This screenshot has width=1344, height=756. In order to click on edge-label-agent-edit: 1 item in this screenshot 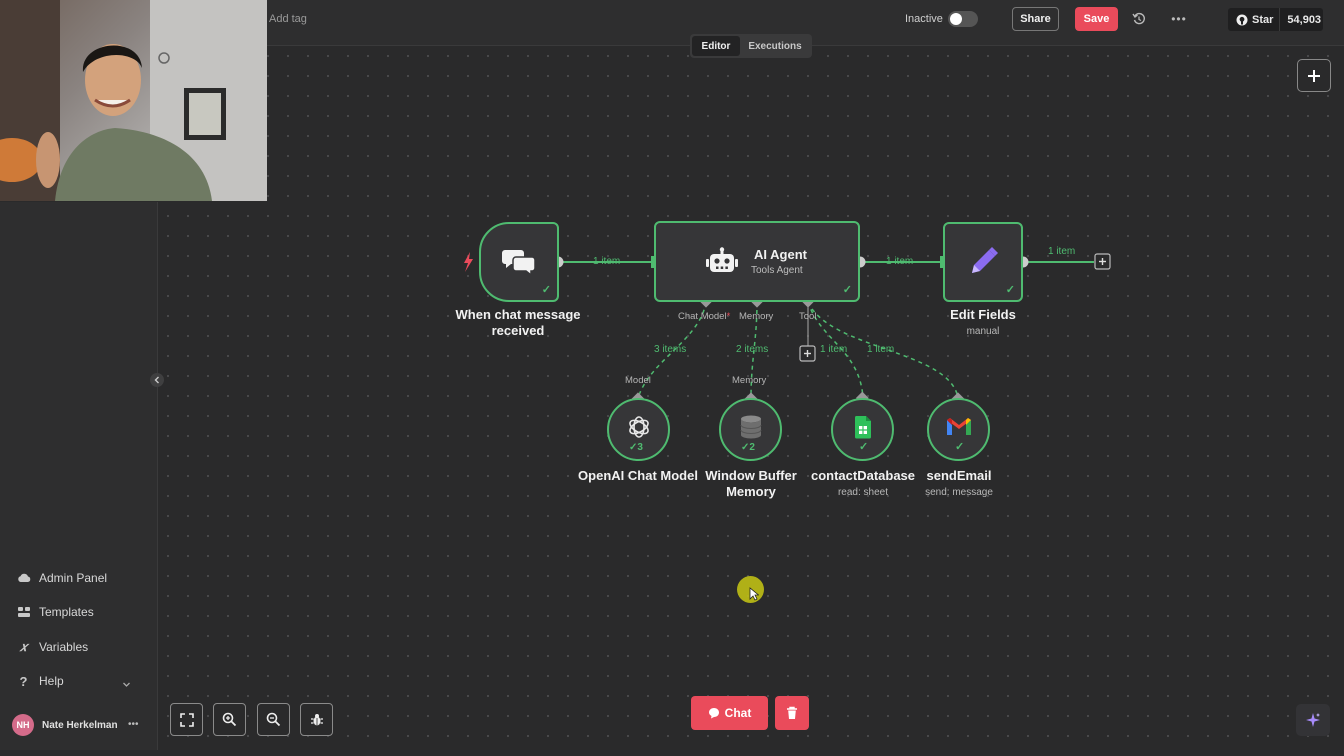, I will do `click(900, 261)`.